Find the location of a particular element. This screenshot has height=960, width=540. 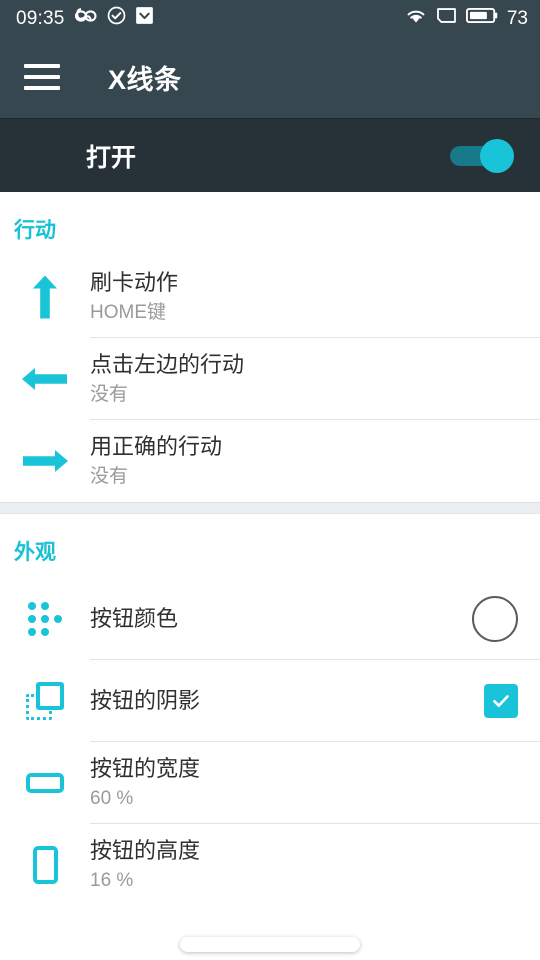

infinity-icon is located at coordinates (86, 18).